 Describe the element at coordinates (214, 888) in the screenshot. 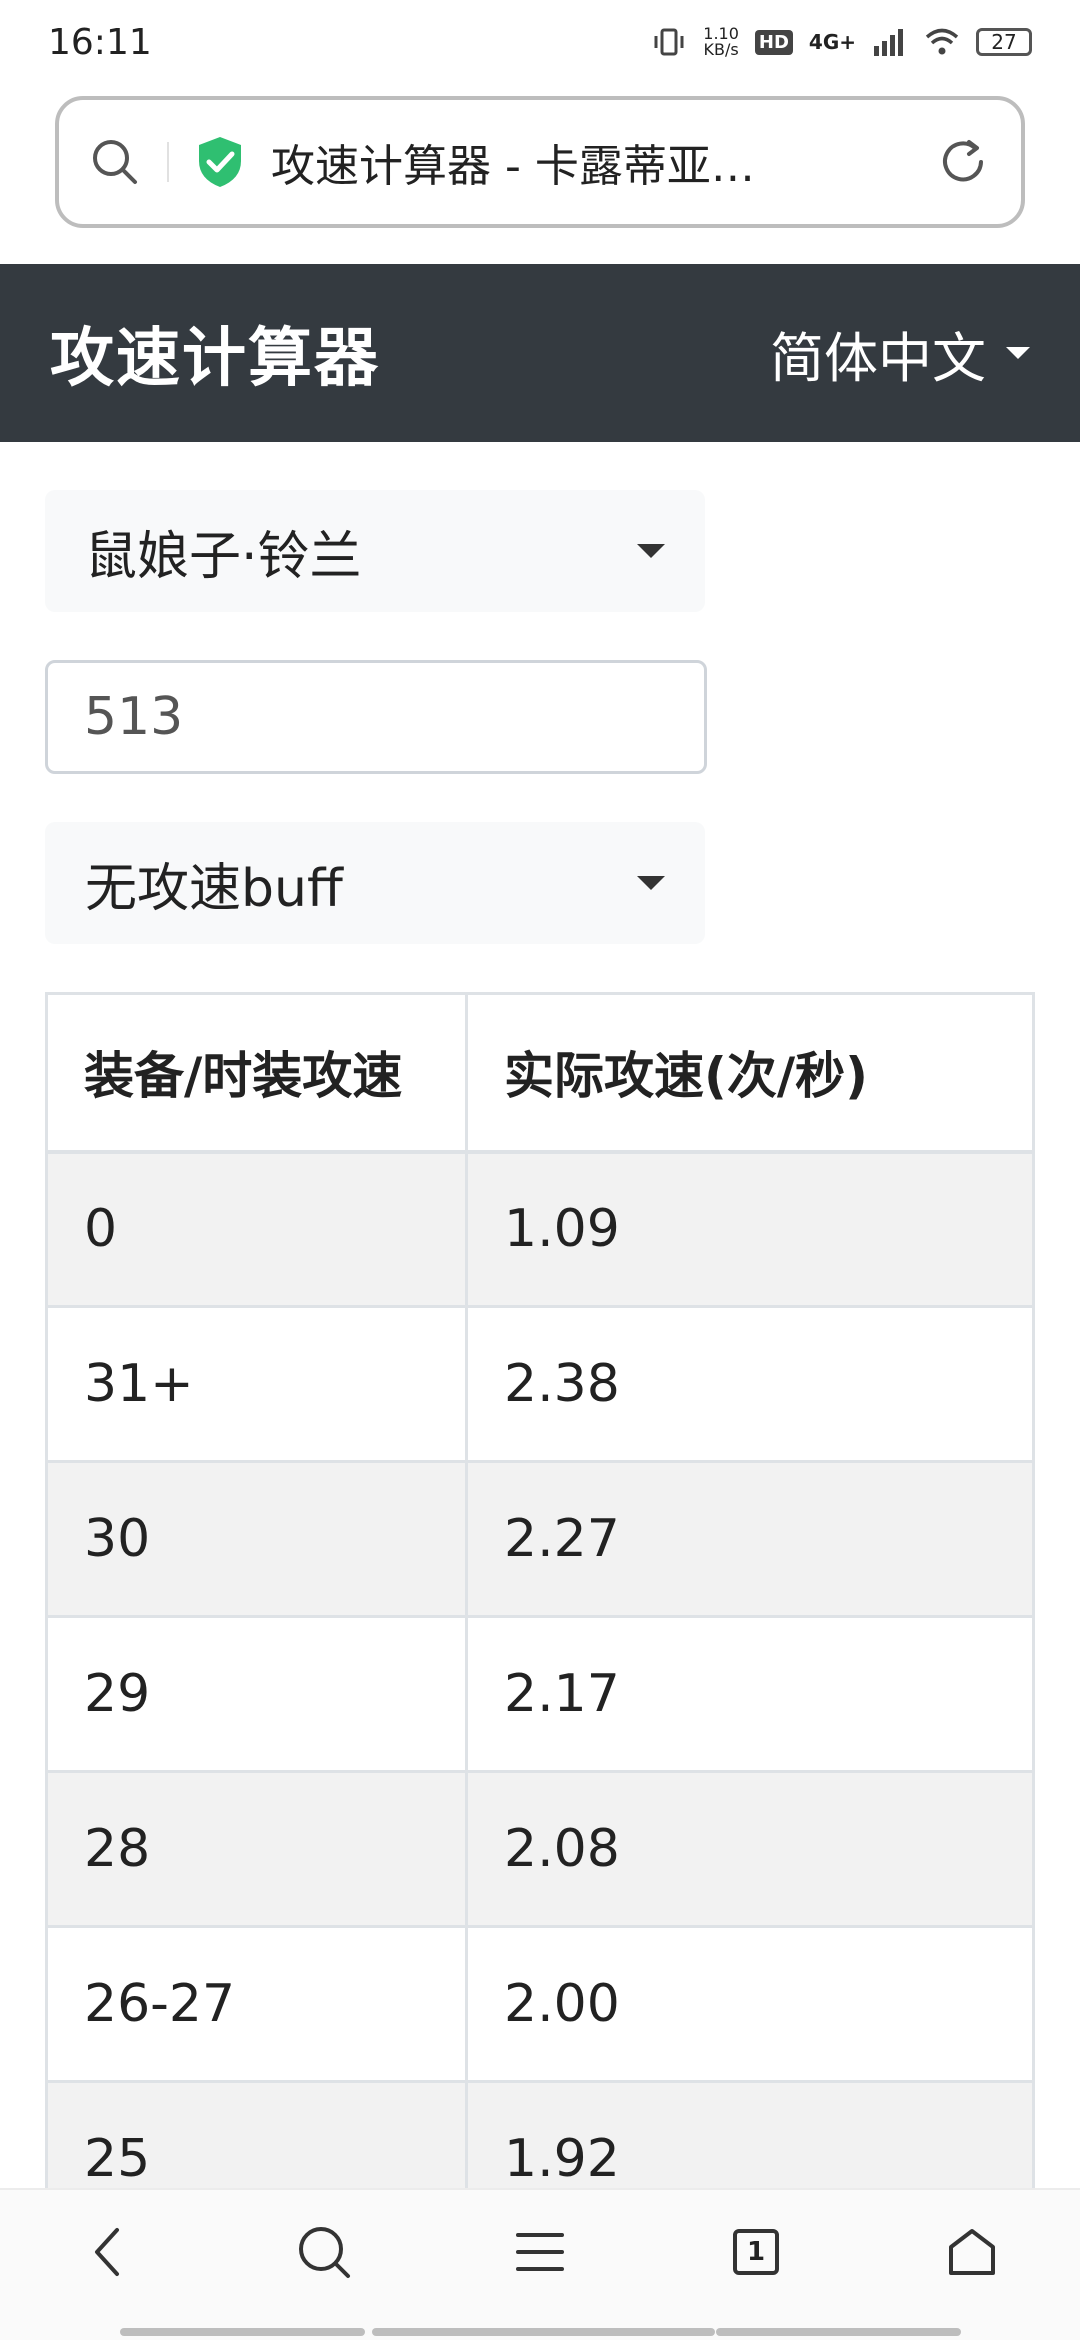

I see `buff-select-value: 无攻速buff` at that location.